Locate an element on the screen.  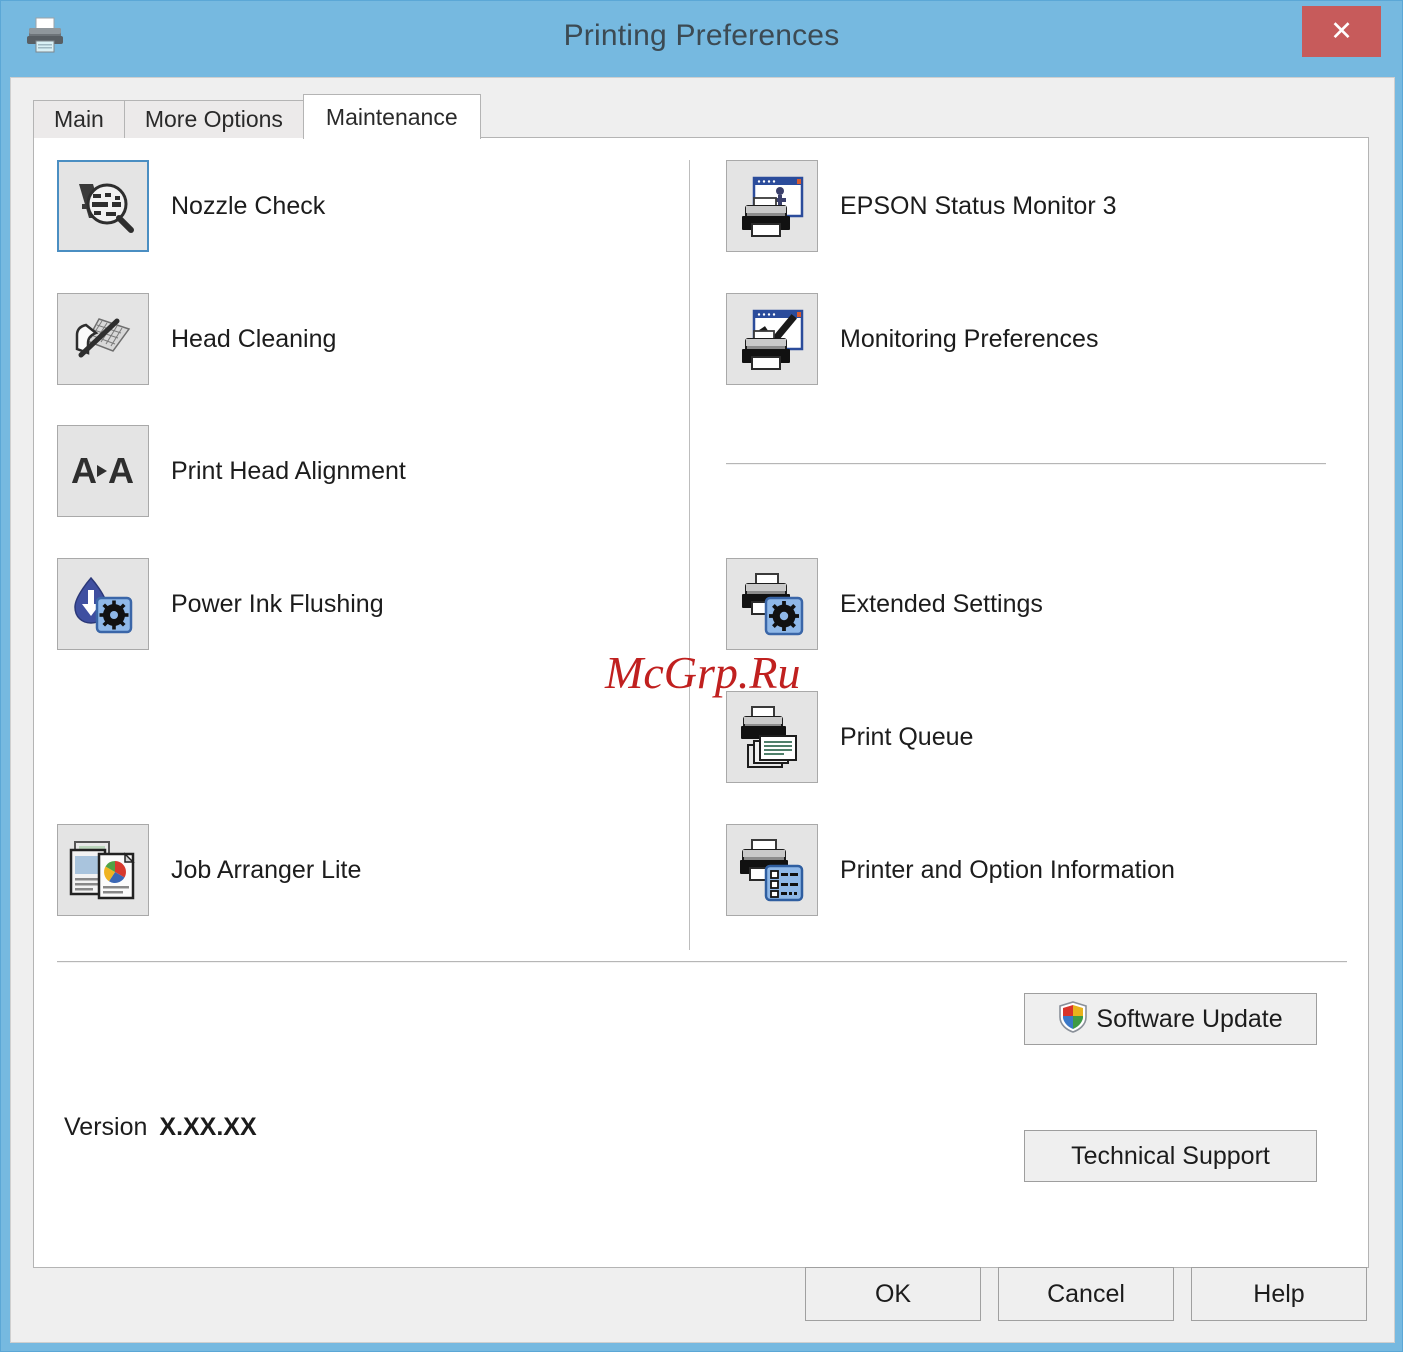
version-info: Version X.XX.XX is located at coordinates (160, 1127).